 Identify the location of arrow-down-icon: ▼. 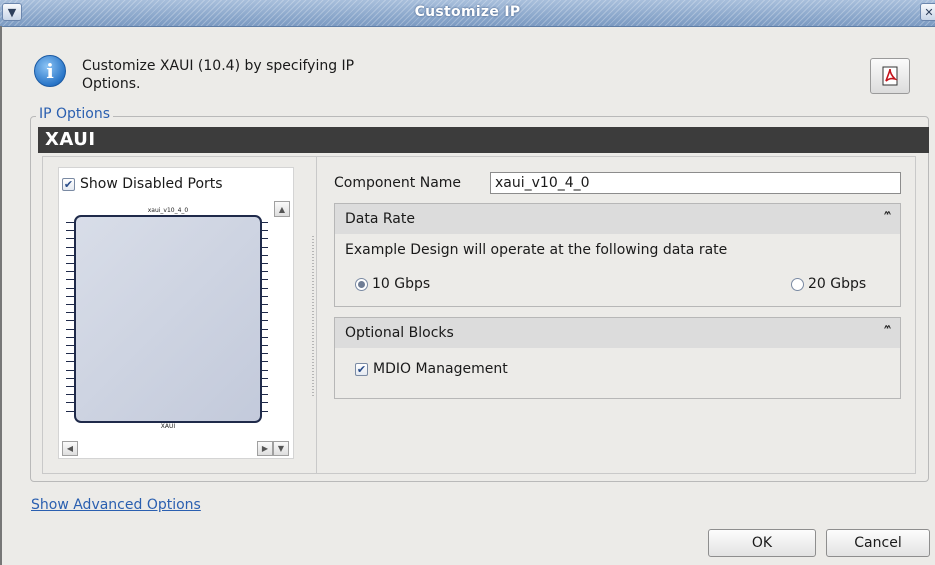
(281, 448).